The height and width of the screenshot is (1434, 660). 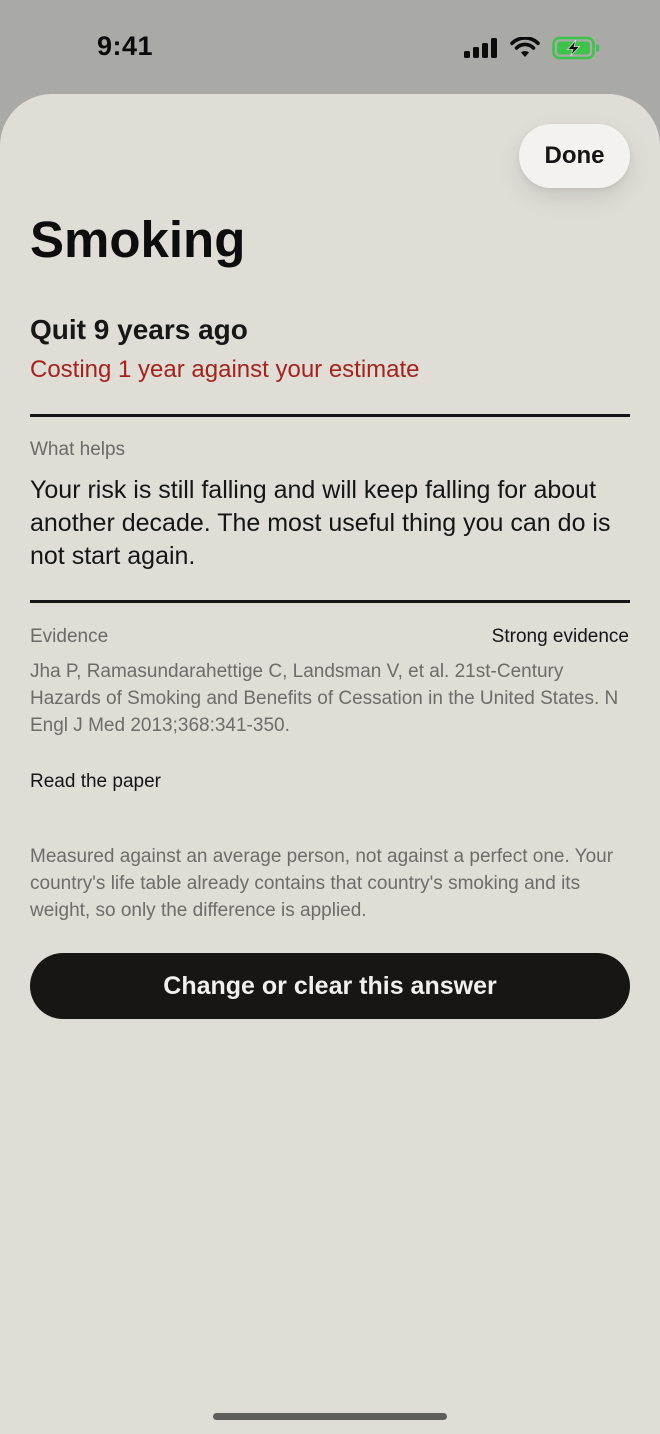 I want to click on page-title: Smoking, so click(x=138, y=239).